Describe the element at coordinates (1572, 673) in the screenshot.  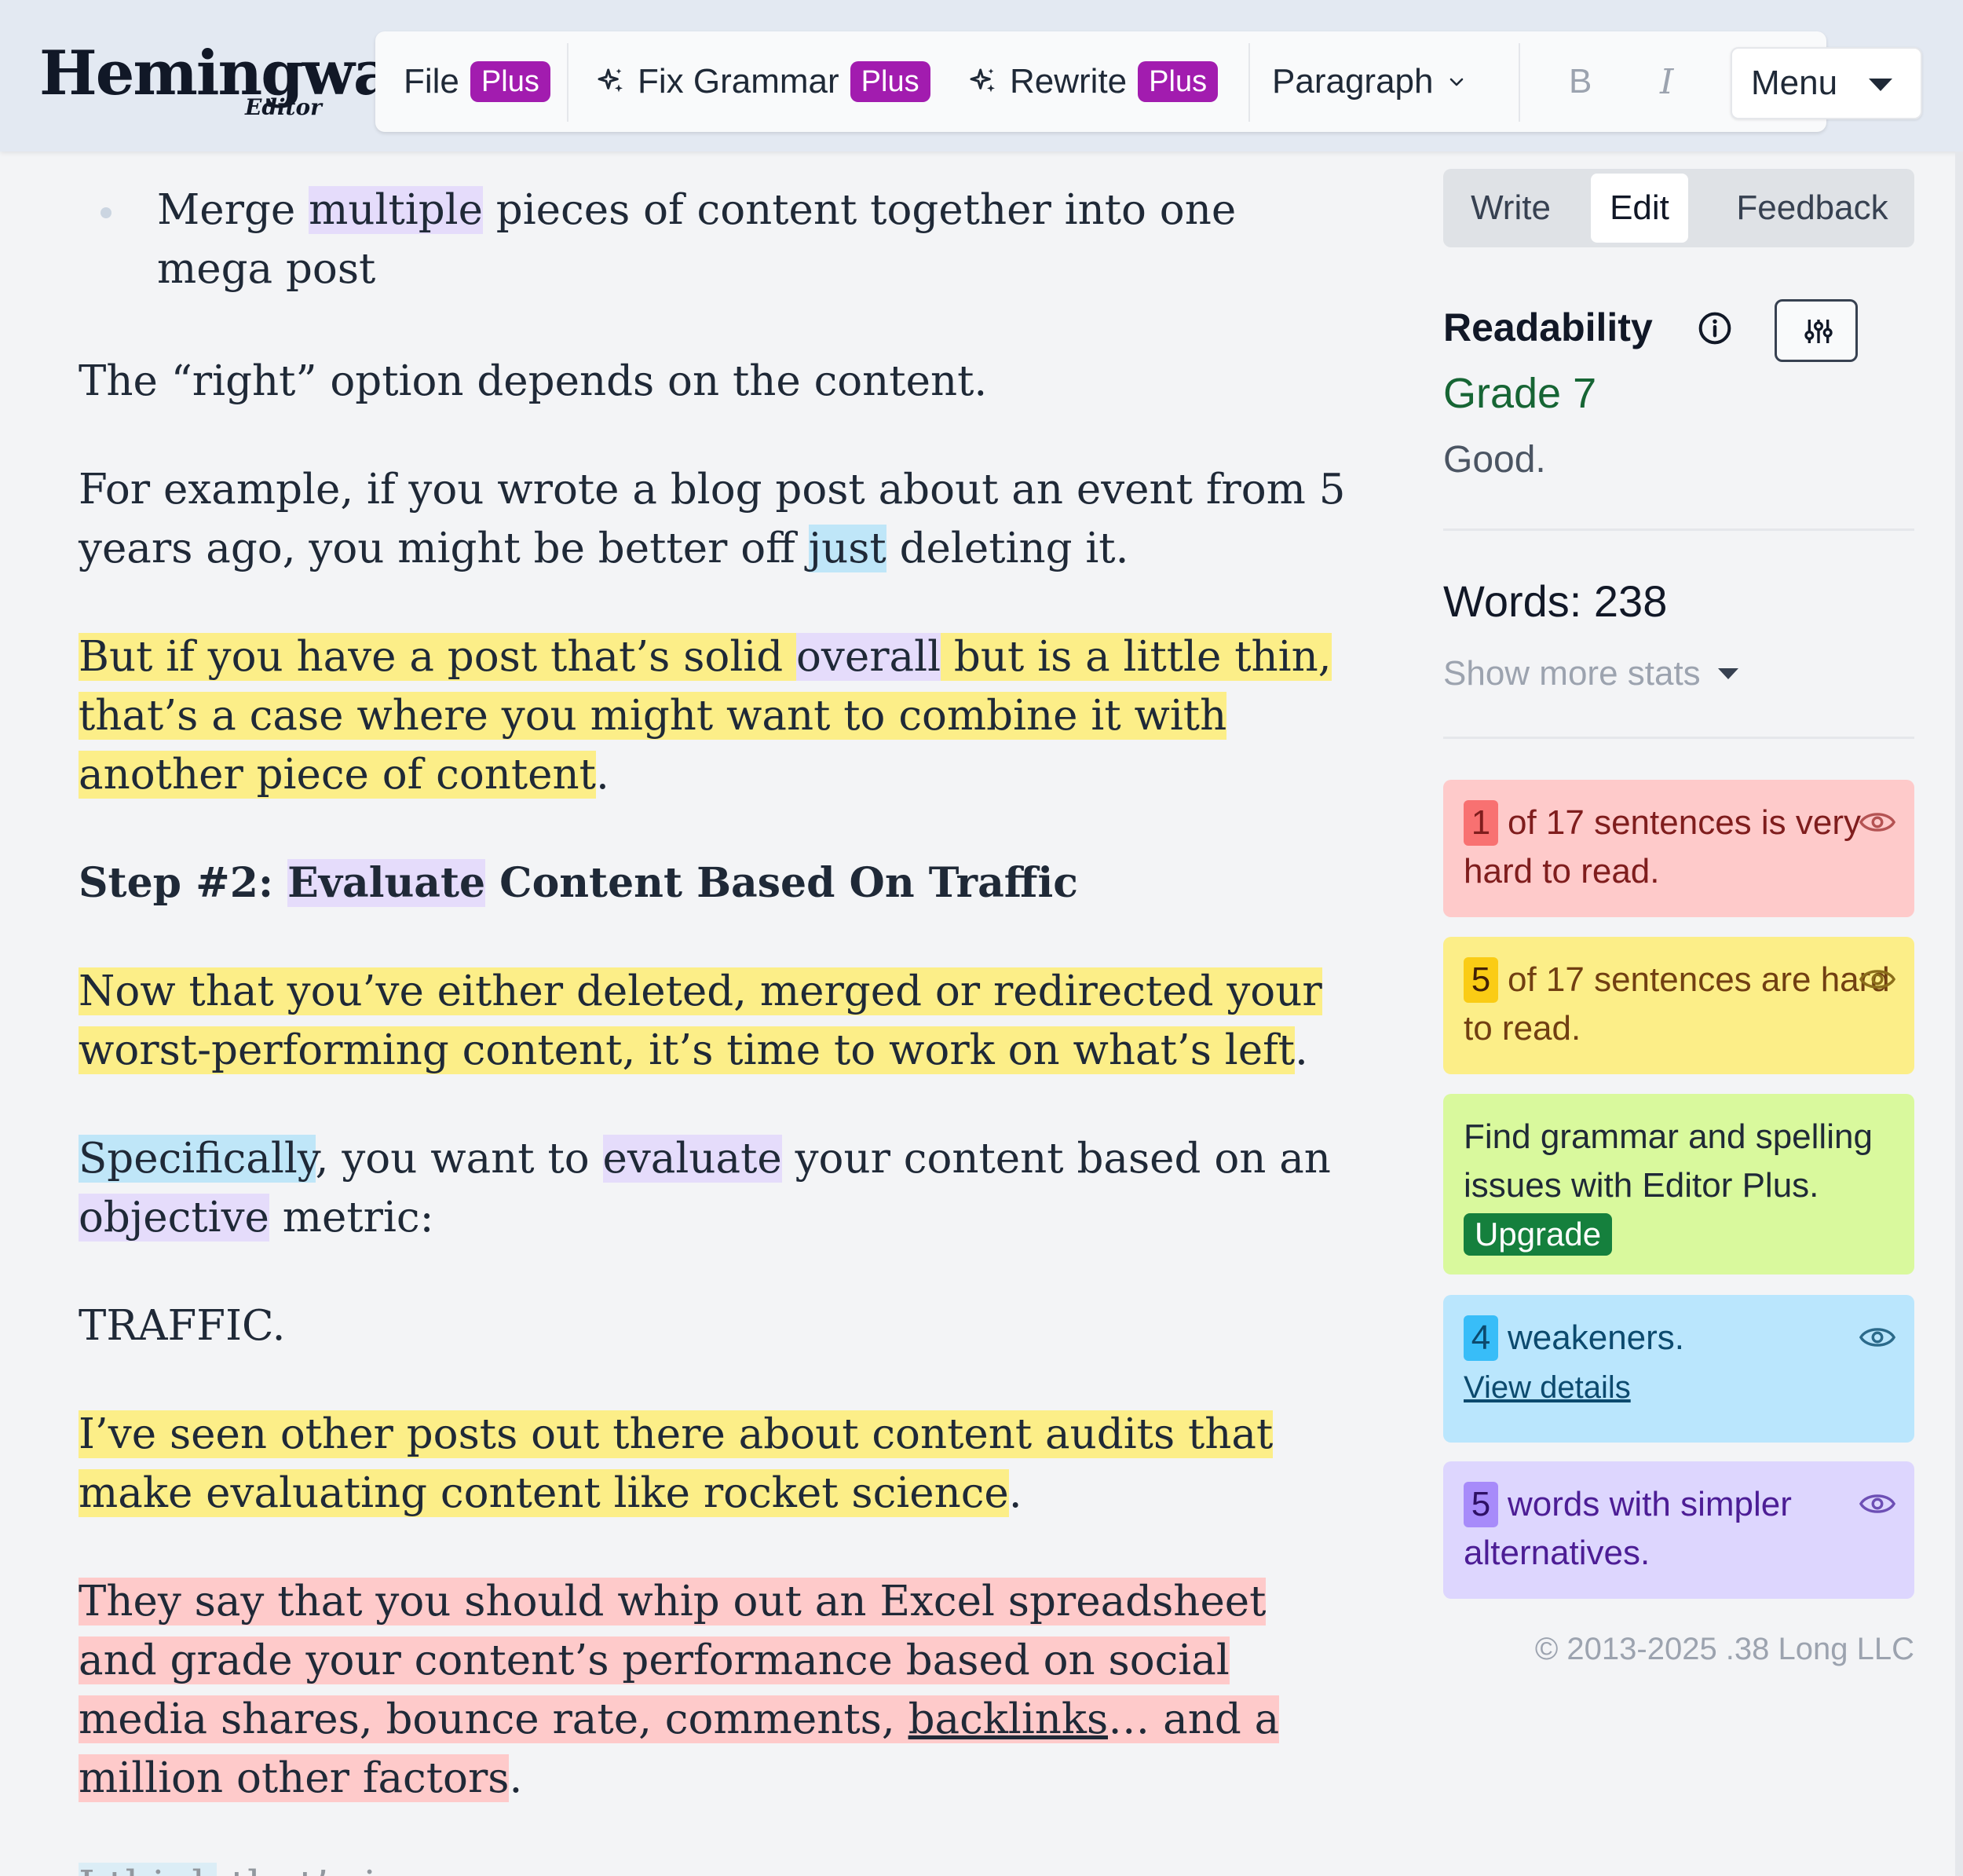
I see `show-more-stats-label: Show more stats` at that location.